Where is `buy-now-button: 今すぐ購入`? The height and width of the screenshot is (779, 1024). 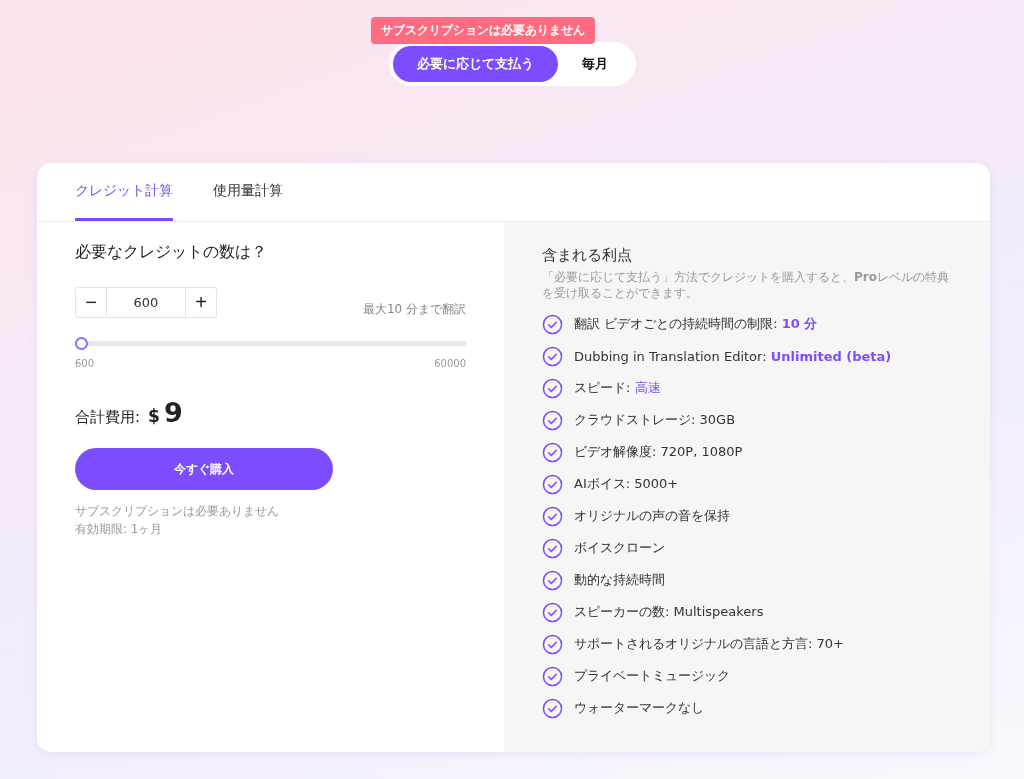
buy-now-button: 今すぐ購入 is located at coordinates (204, 469).